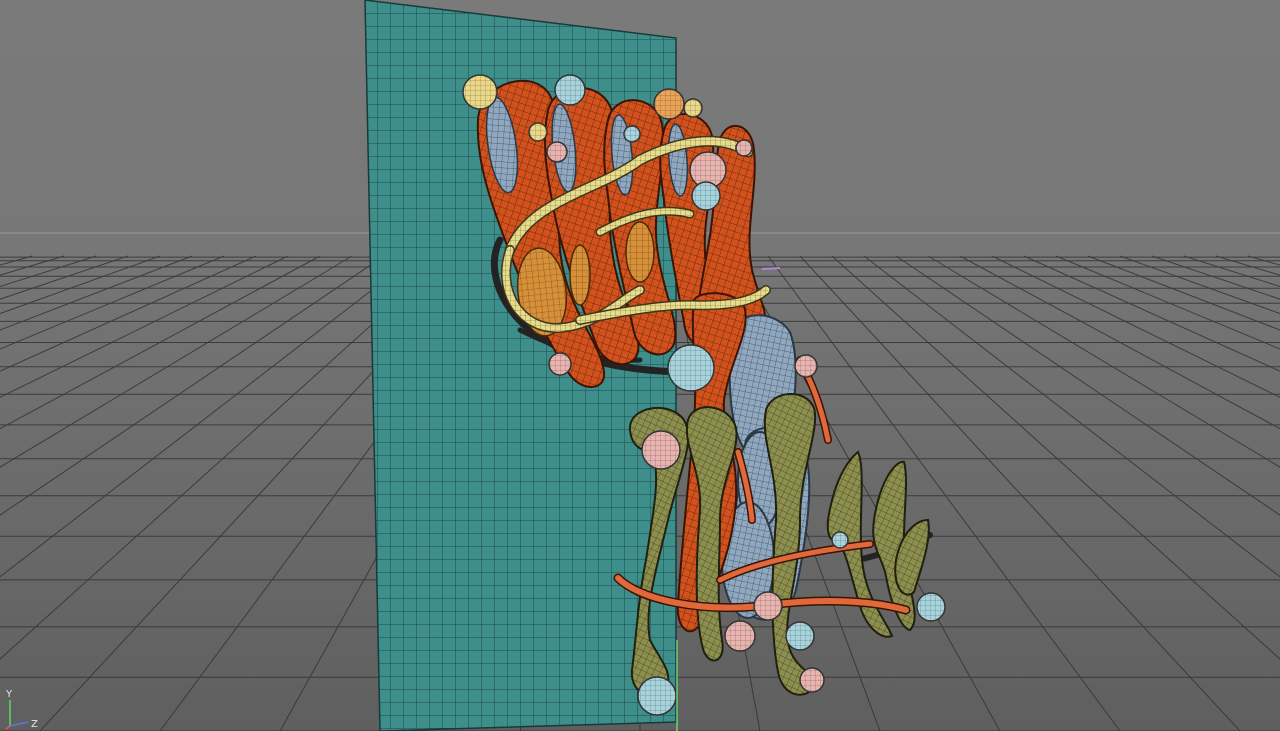 The width and height of the screenshot is (1280, 731). Describe the element at coordinates (8, 727) in the screenshot. I see `x-axis-icon` at that location.